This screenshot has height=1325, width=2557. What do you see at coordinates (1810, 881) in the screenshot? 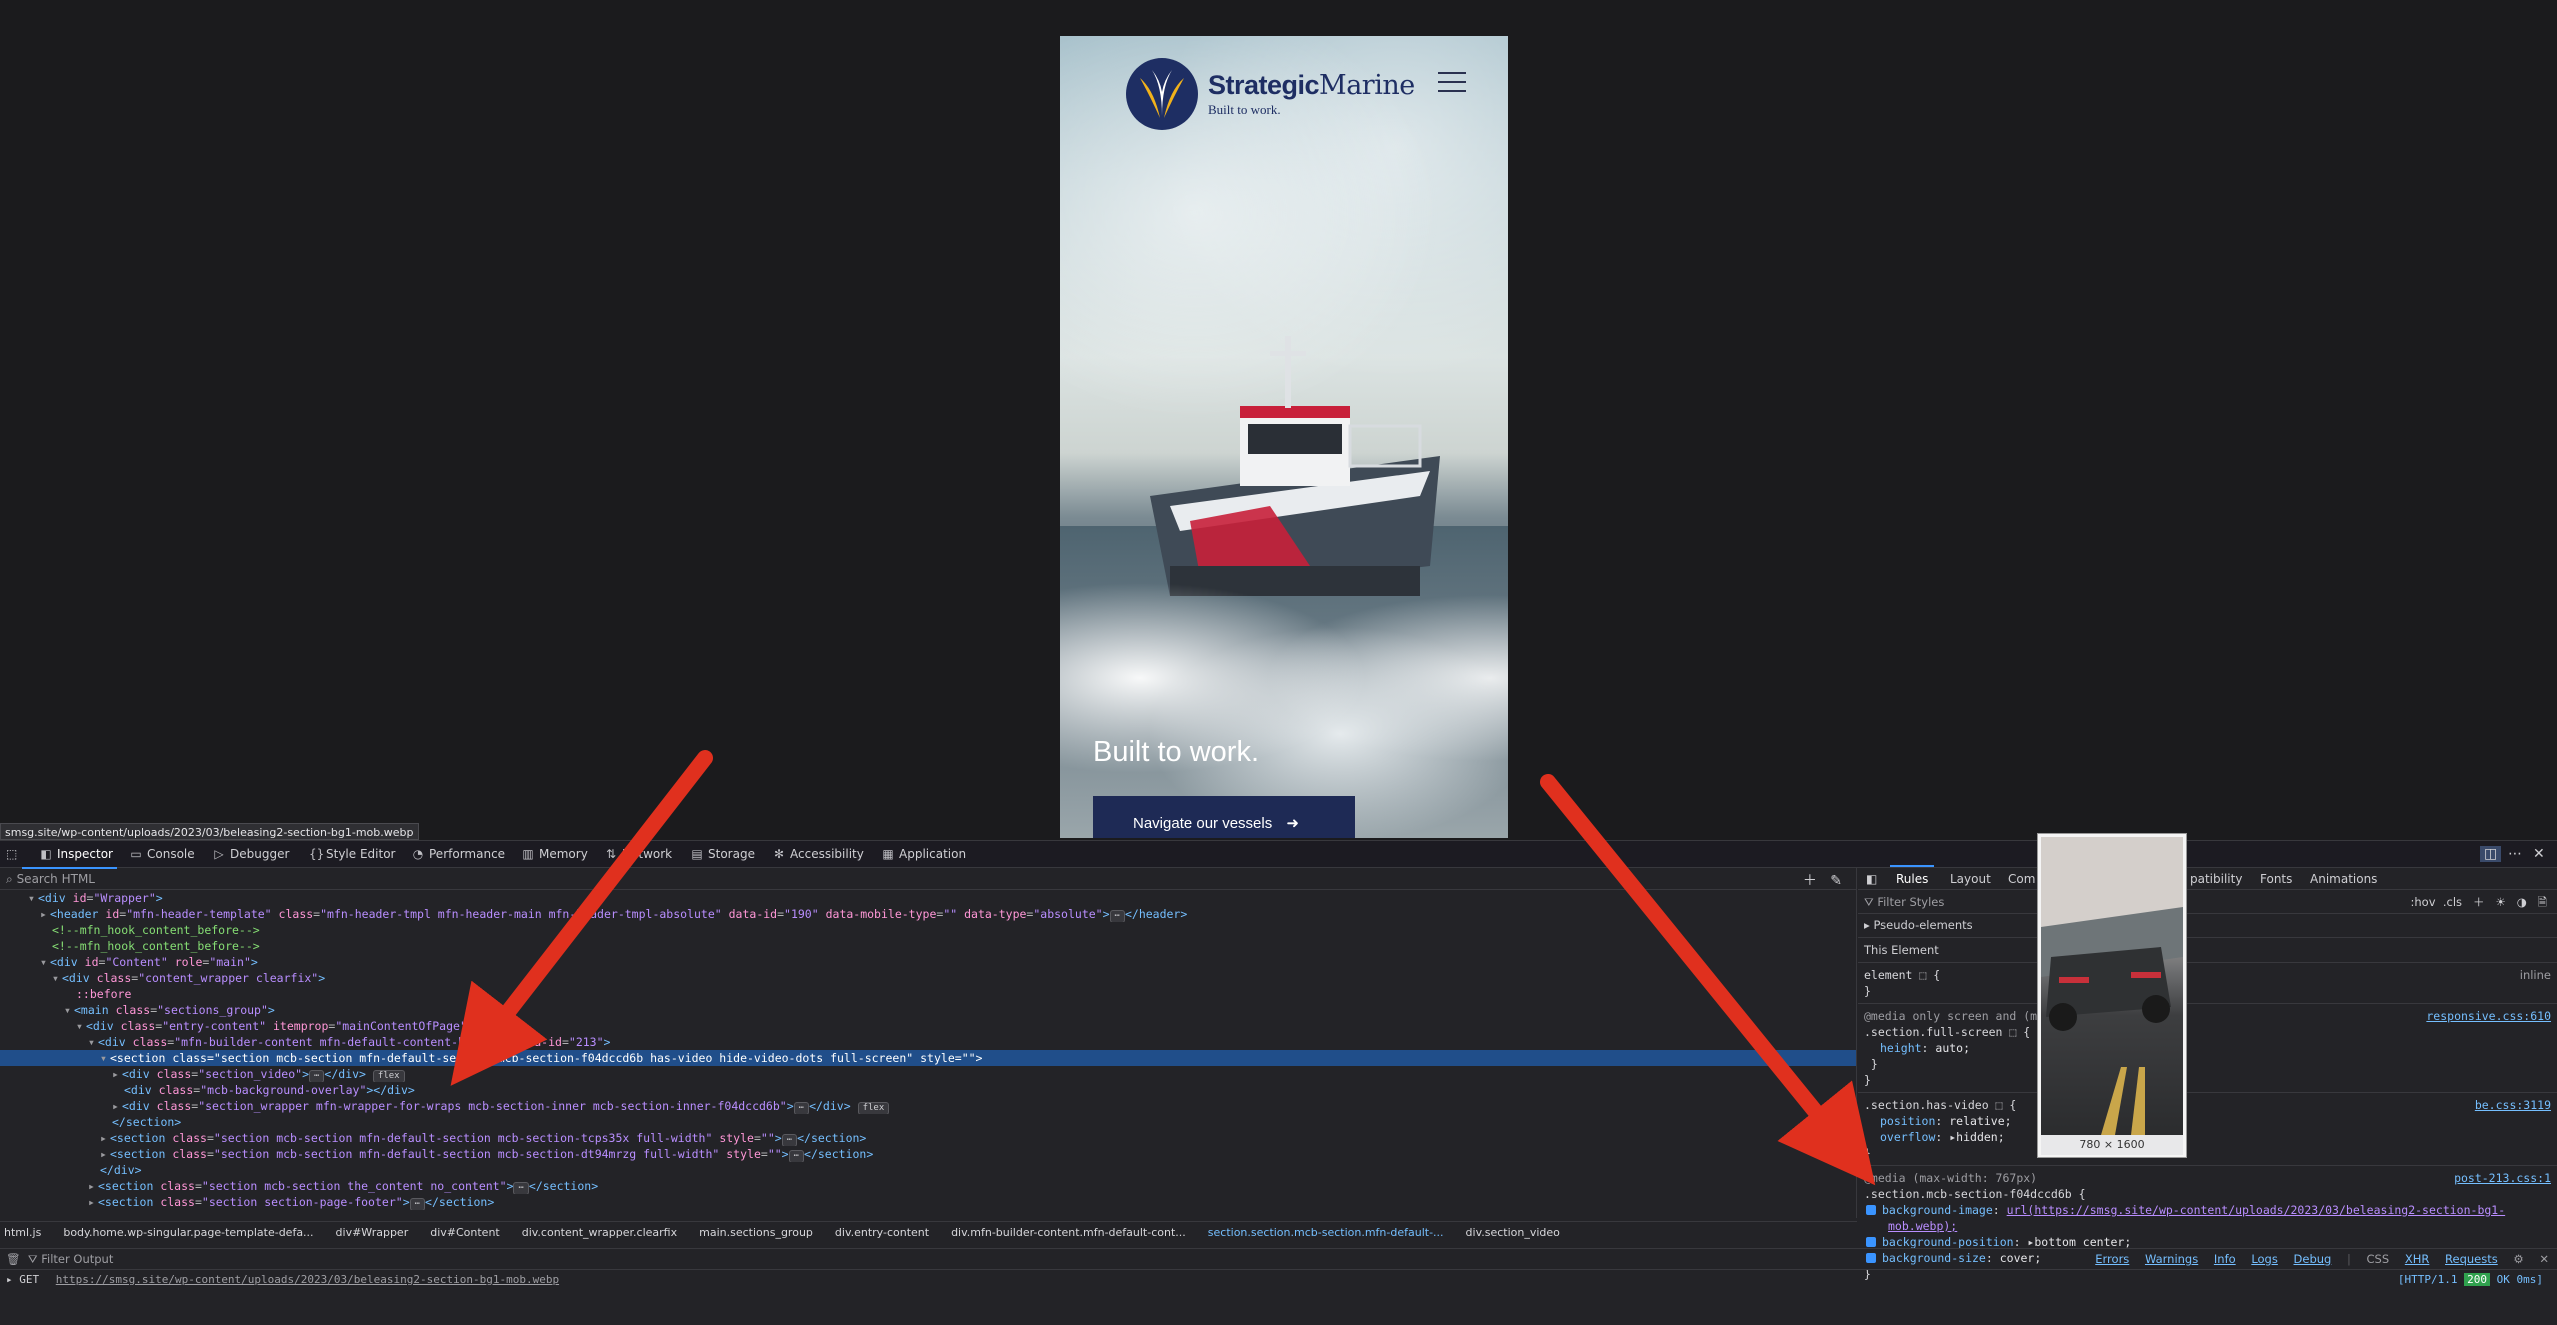
I see `add-node-icon: ＋` at bounding box center [1810, 881].